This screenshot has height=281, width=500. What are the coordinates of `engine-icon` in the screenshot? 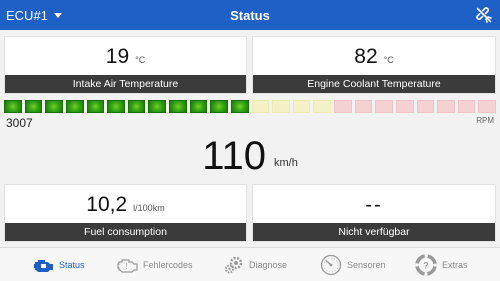 It's located at (43, 266).